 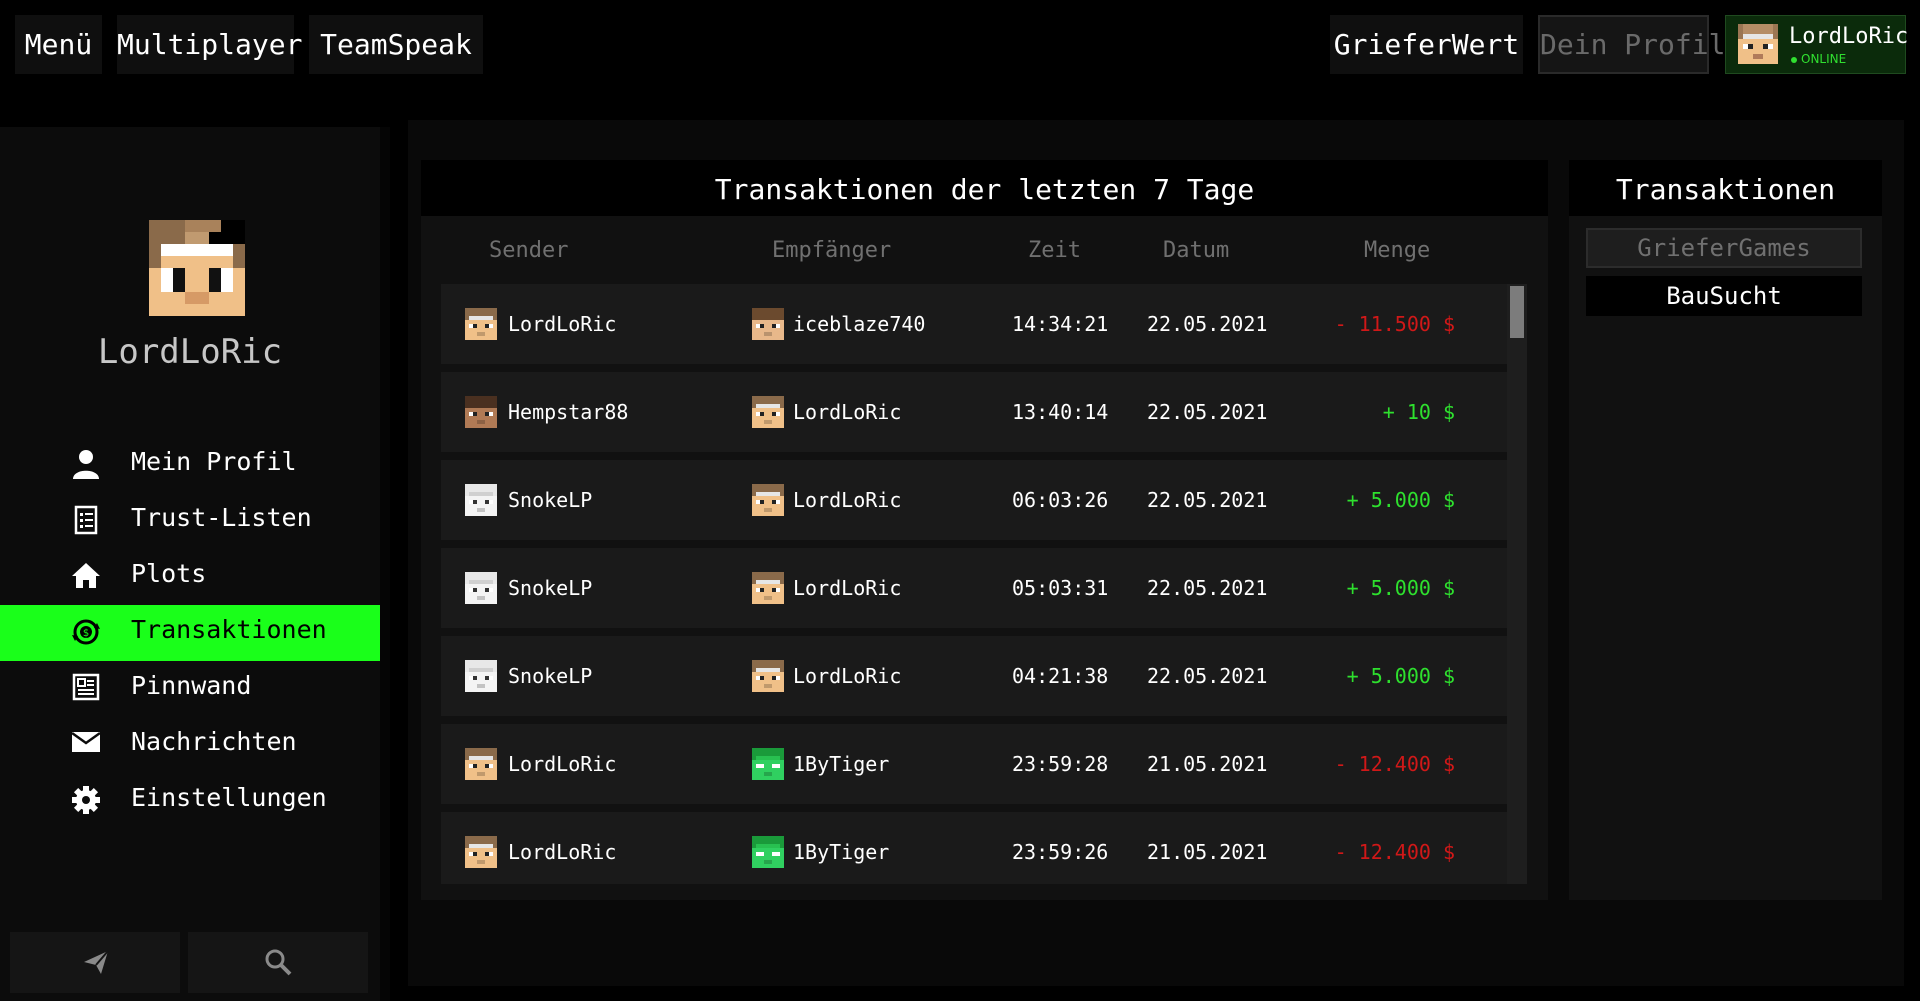 I want to click on send-icon, so click(x=96, y=964).